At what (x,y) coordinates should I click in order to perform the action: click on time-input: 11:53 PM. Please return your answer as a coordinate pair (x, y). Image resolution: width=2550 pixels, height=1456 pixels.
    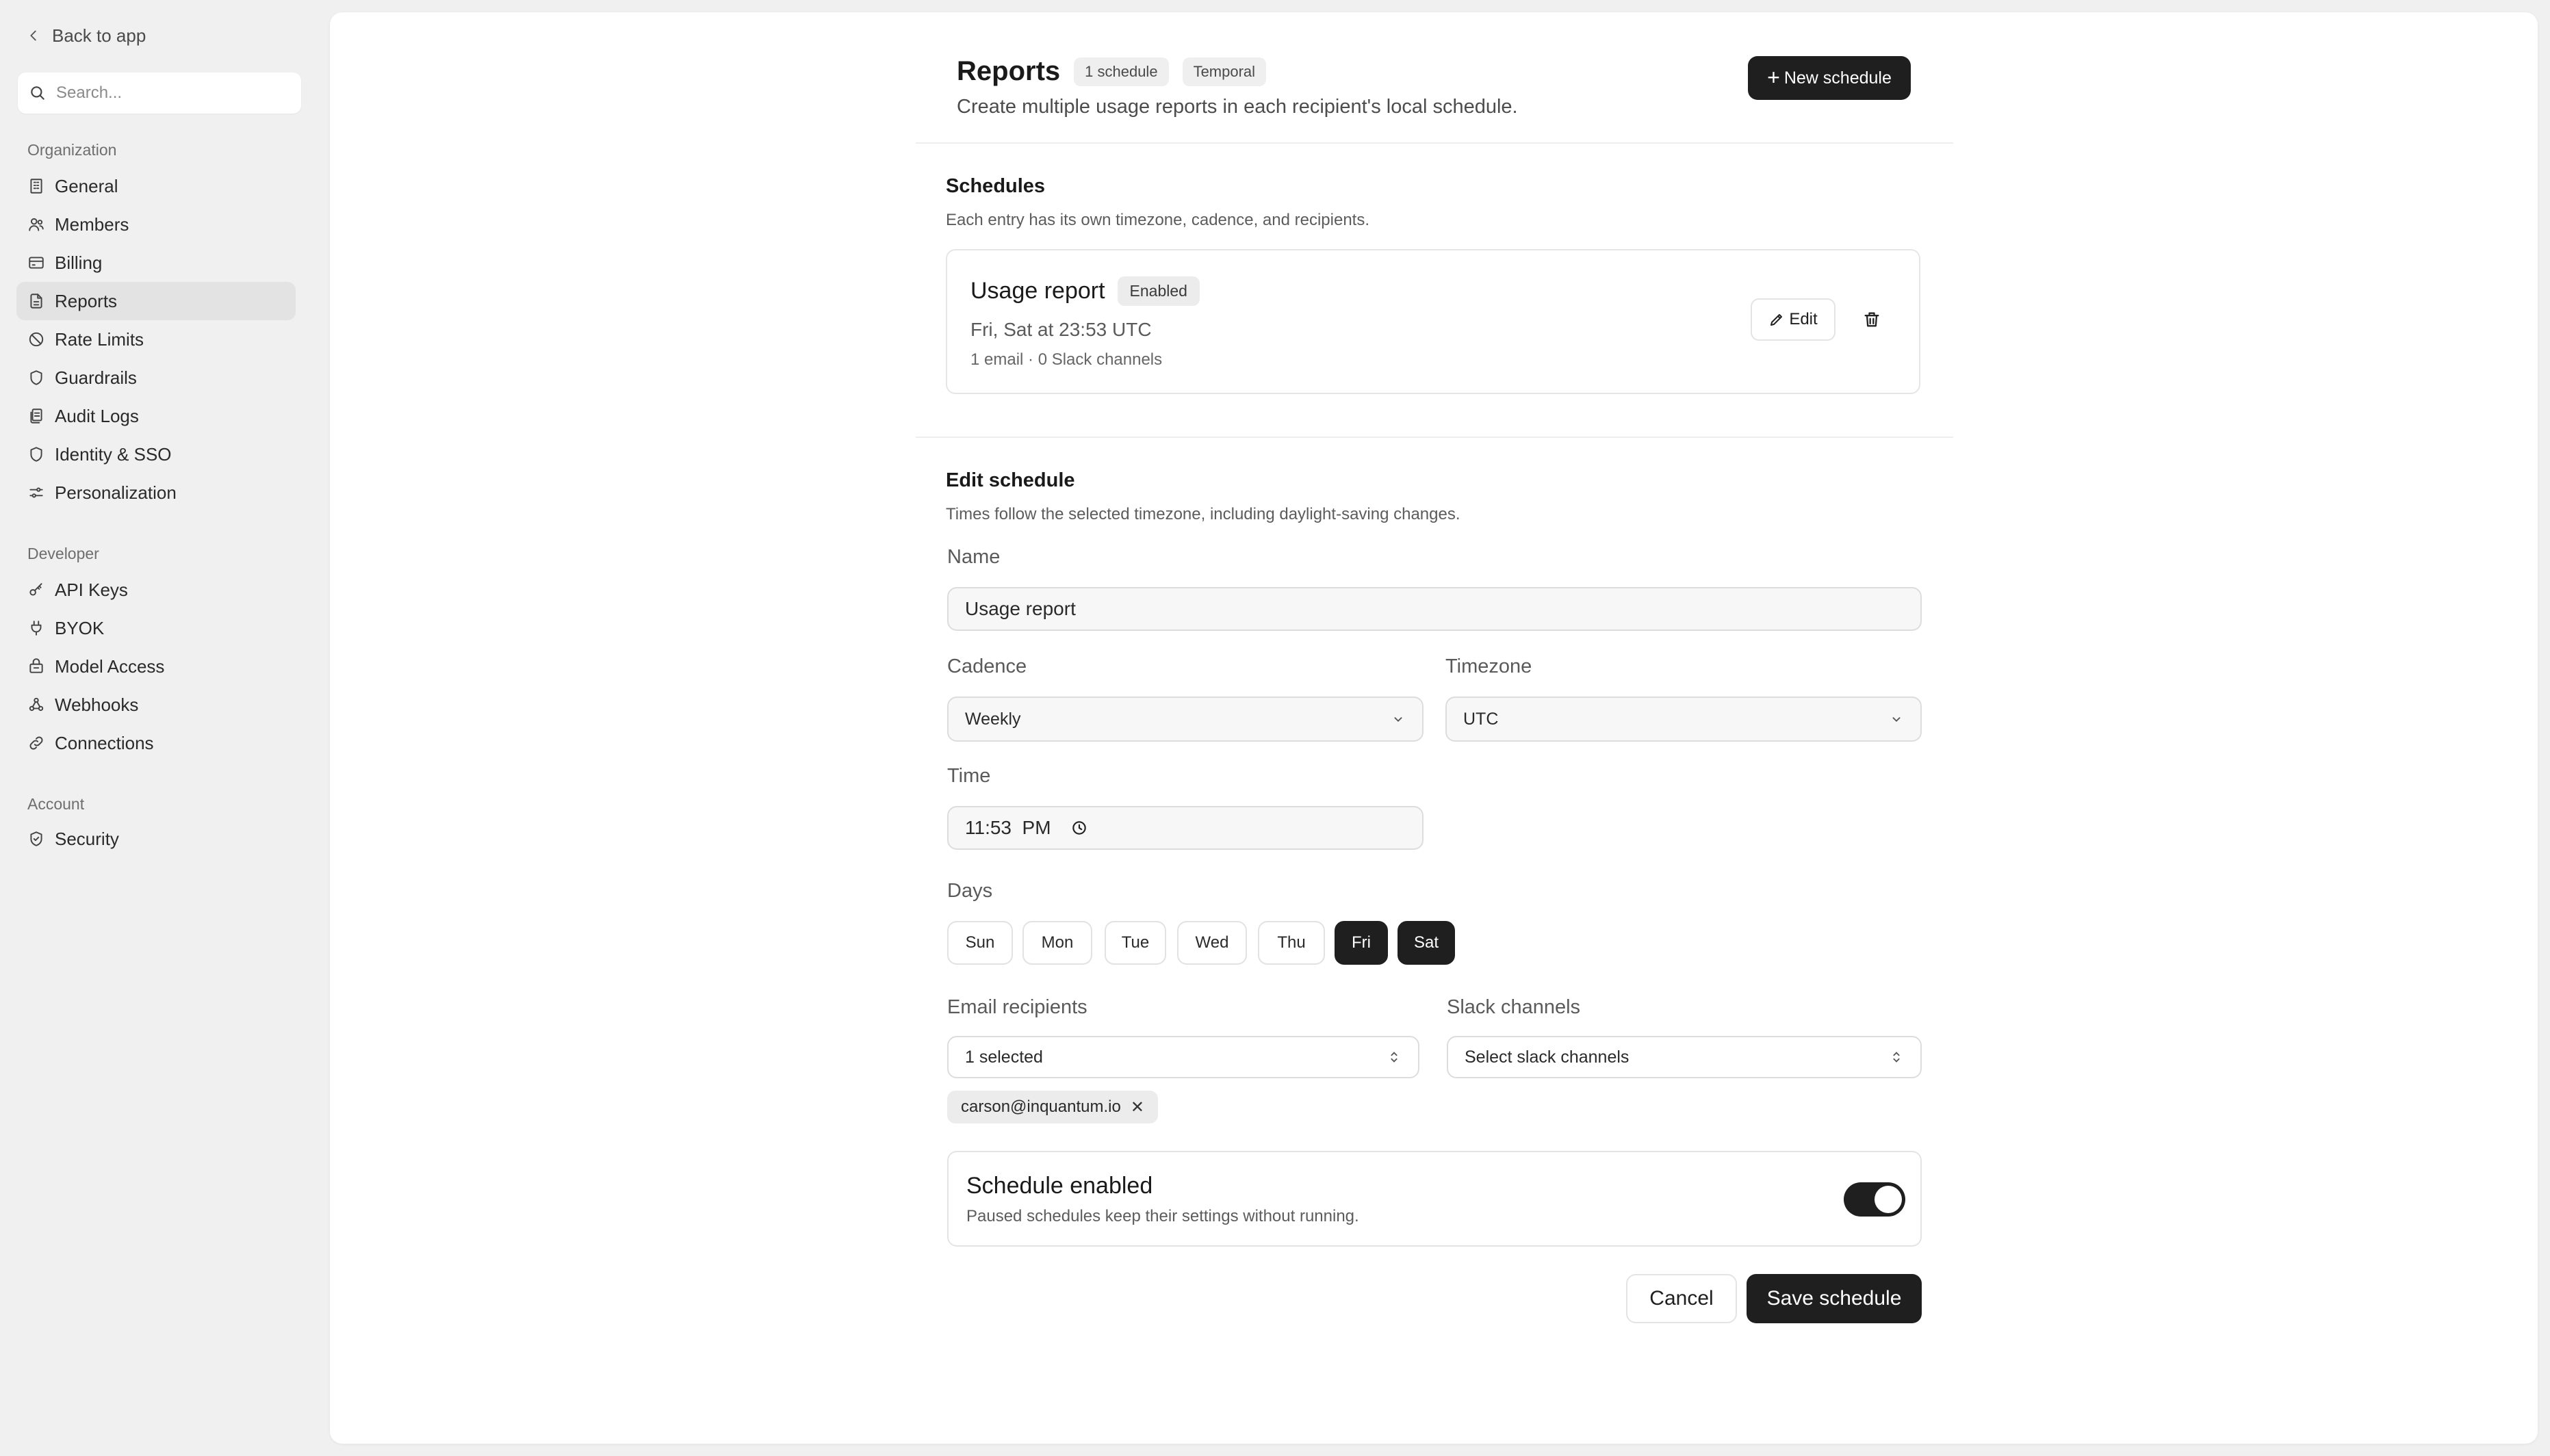
    Looking at the image, I should click on (1185, 828).